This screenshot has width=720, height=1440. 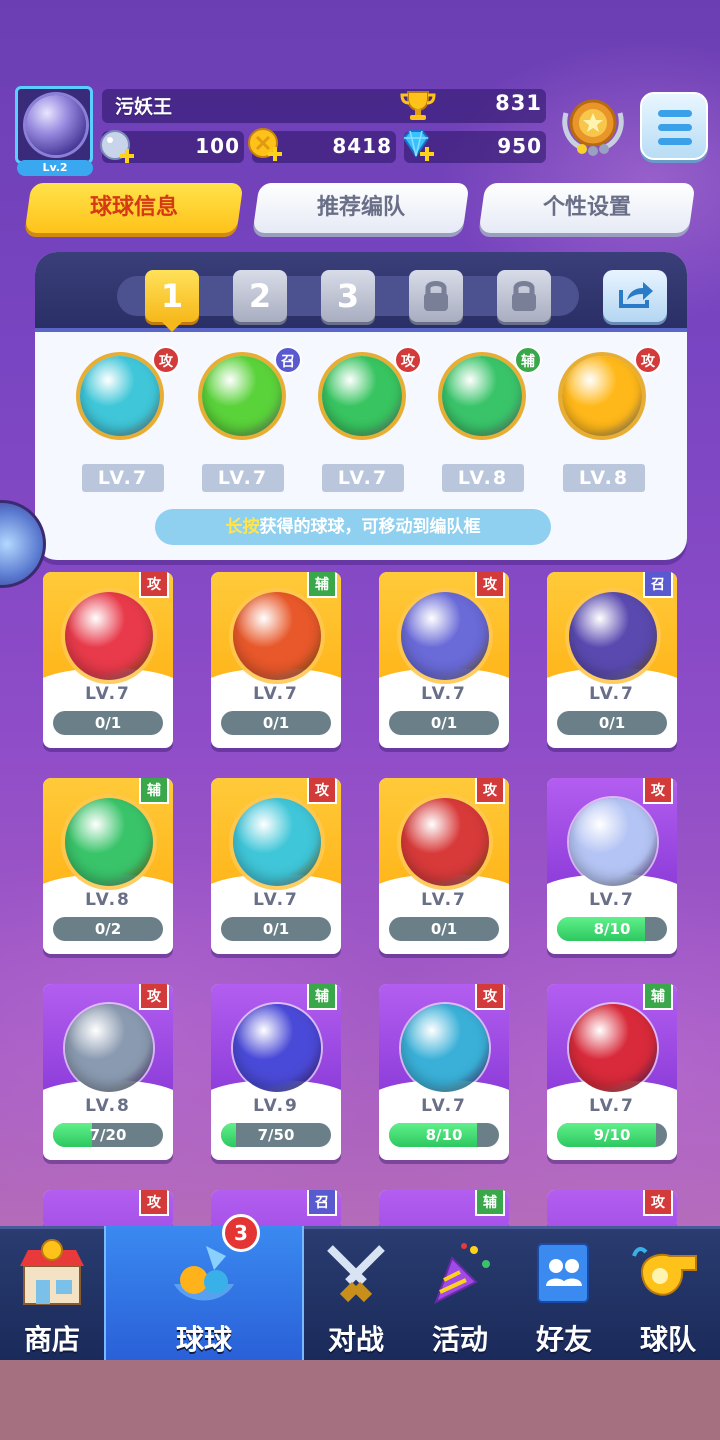 I want to click on ball-card: 辅 LV.7 9/10, so click(x=612, y=1072).